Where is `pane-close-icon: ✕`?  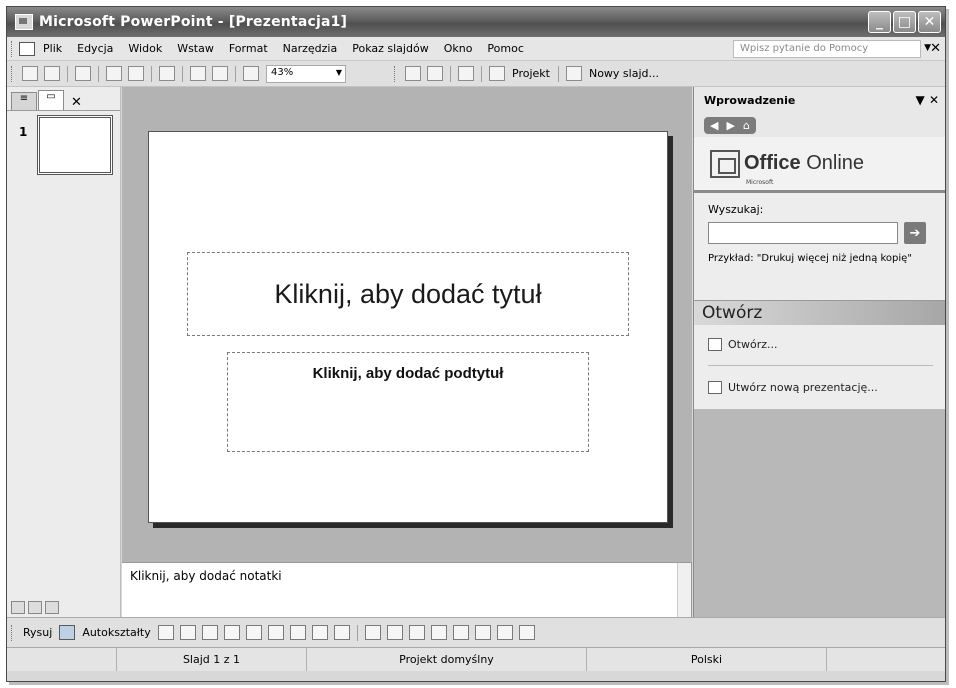
pane-close-icon: ✕ is located at coordinates (76, 102).